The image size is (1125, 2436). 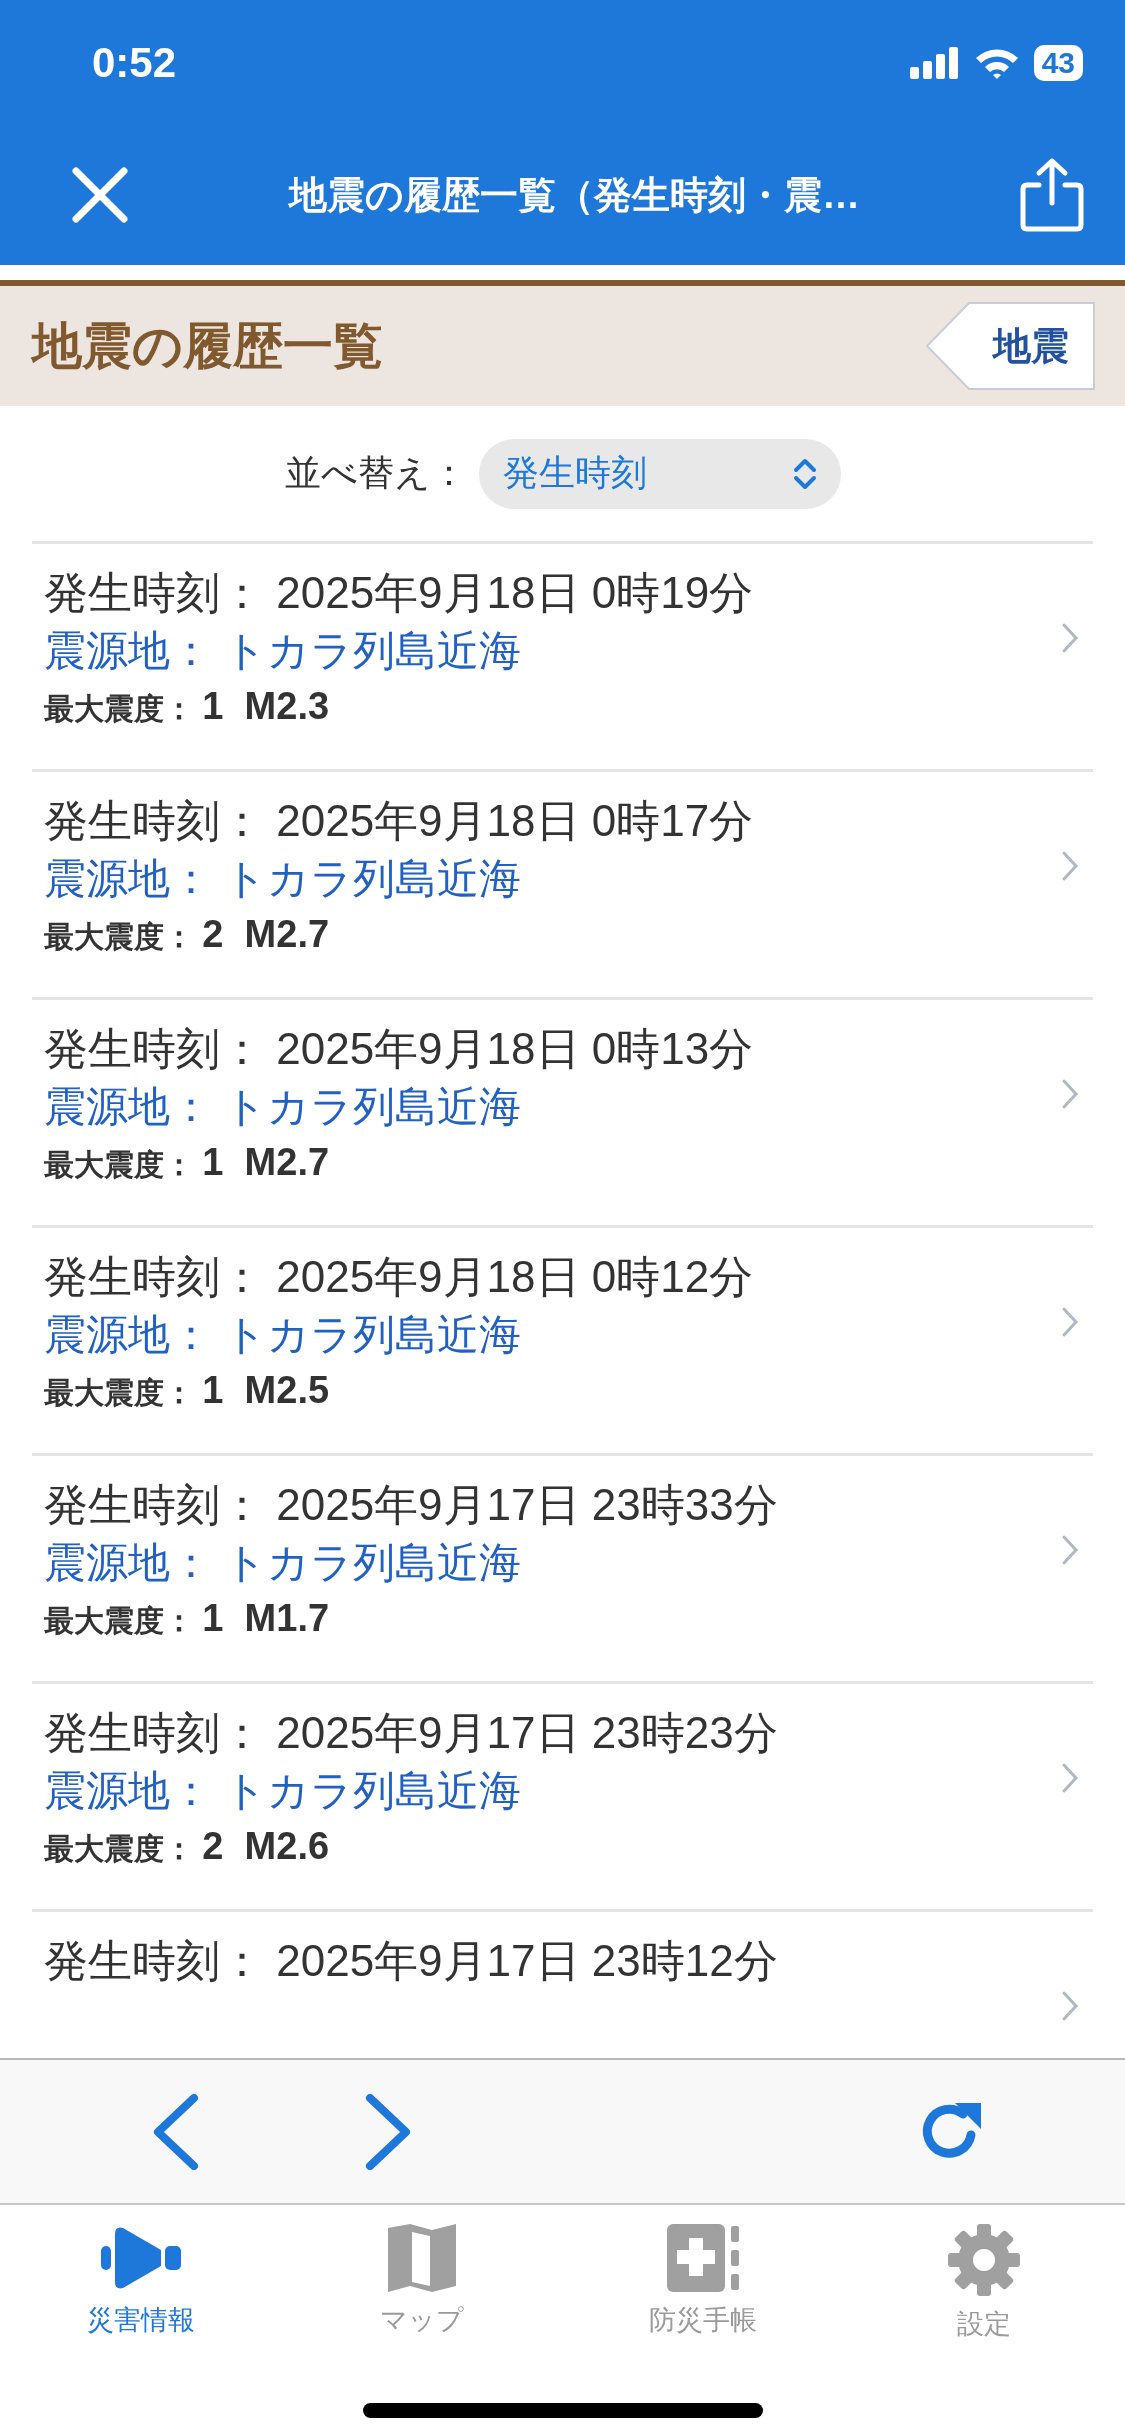 I want to click on intensity-magnitude: 最大震度： 1 M1.7, so click(x=187, y=1618).